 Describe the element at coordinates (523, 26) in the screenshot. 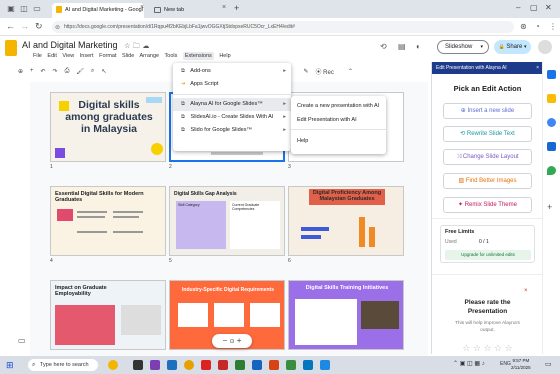

I see `extensions-icon: ⊛` at that location.